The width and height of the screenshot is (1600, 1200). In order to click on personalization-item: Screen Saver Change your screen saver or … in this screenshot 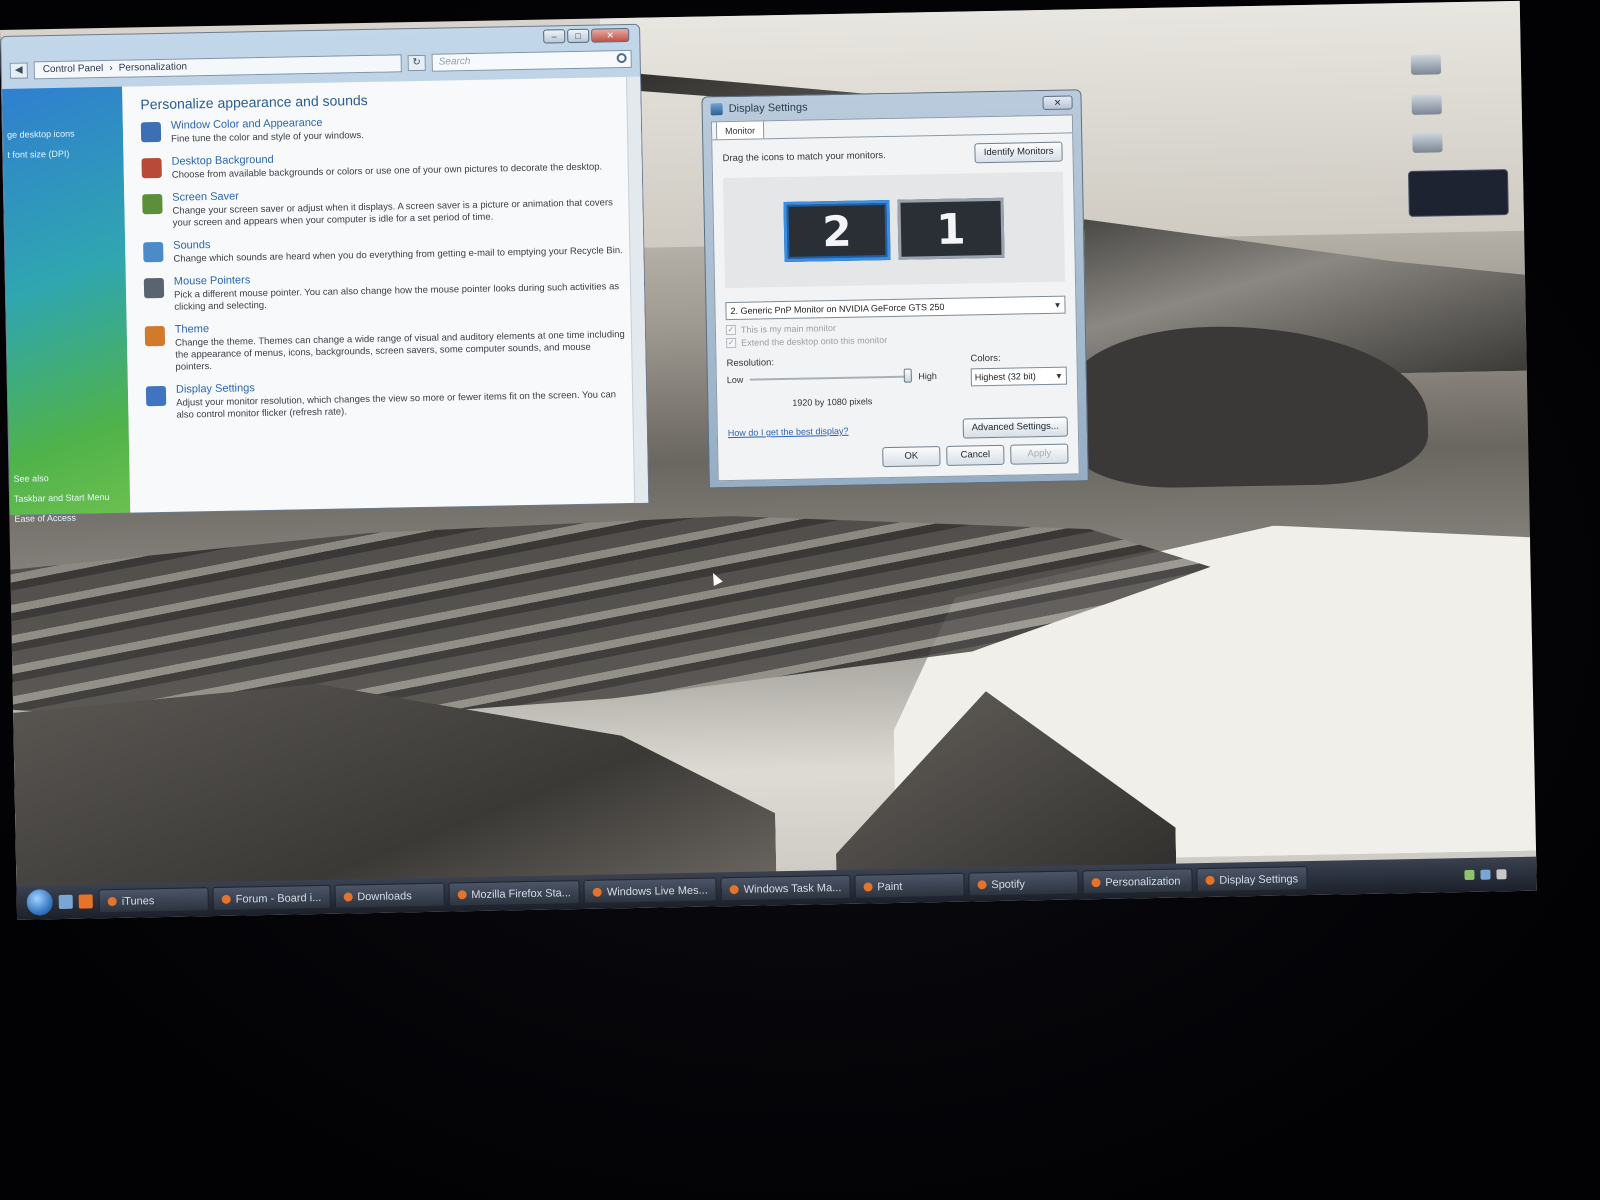, I will do `click(383, 206)`.